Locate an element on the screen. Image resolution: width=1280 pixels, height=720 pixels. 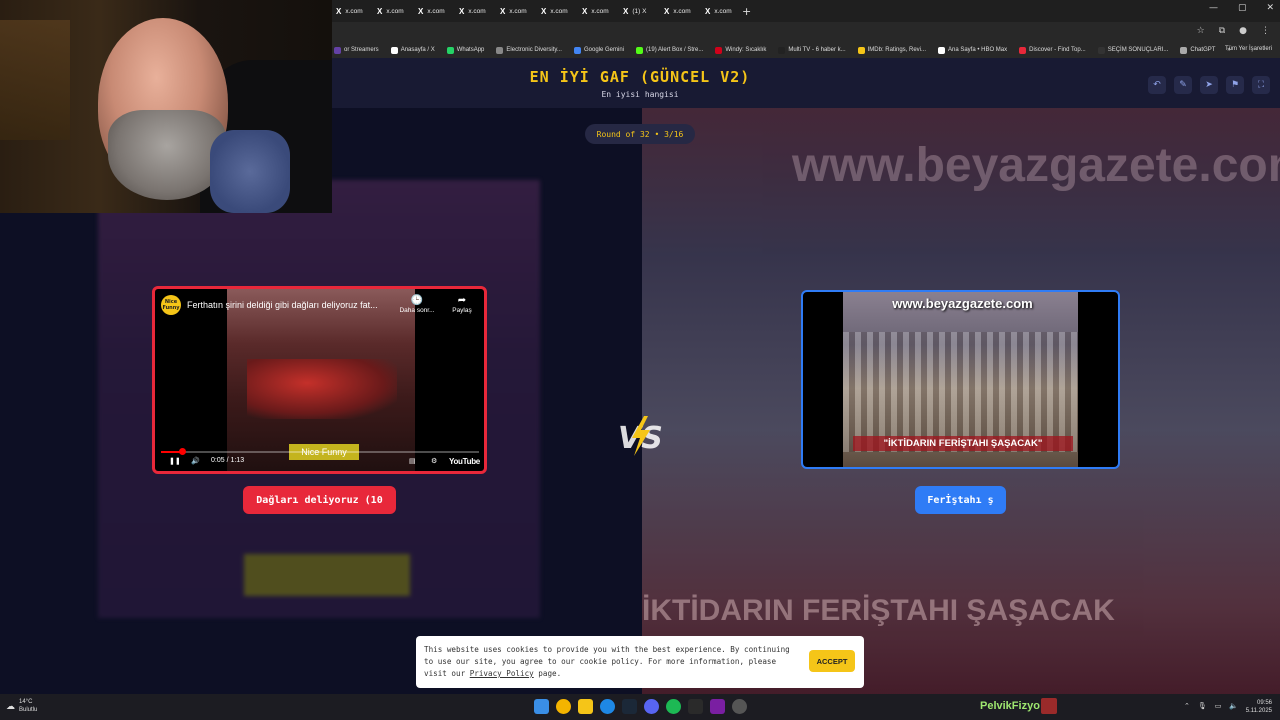
undo-icon: ↶ is located at coordinates (1157, 85).